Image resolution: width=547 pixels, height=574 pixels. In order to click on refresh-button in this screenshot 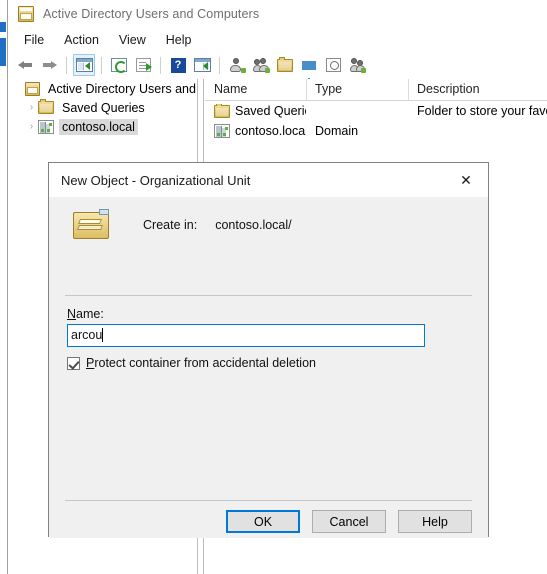, I will do `click(119, 65)`.